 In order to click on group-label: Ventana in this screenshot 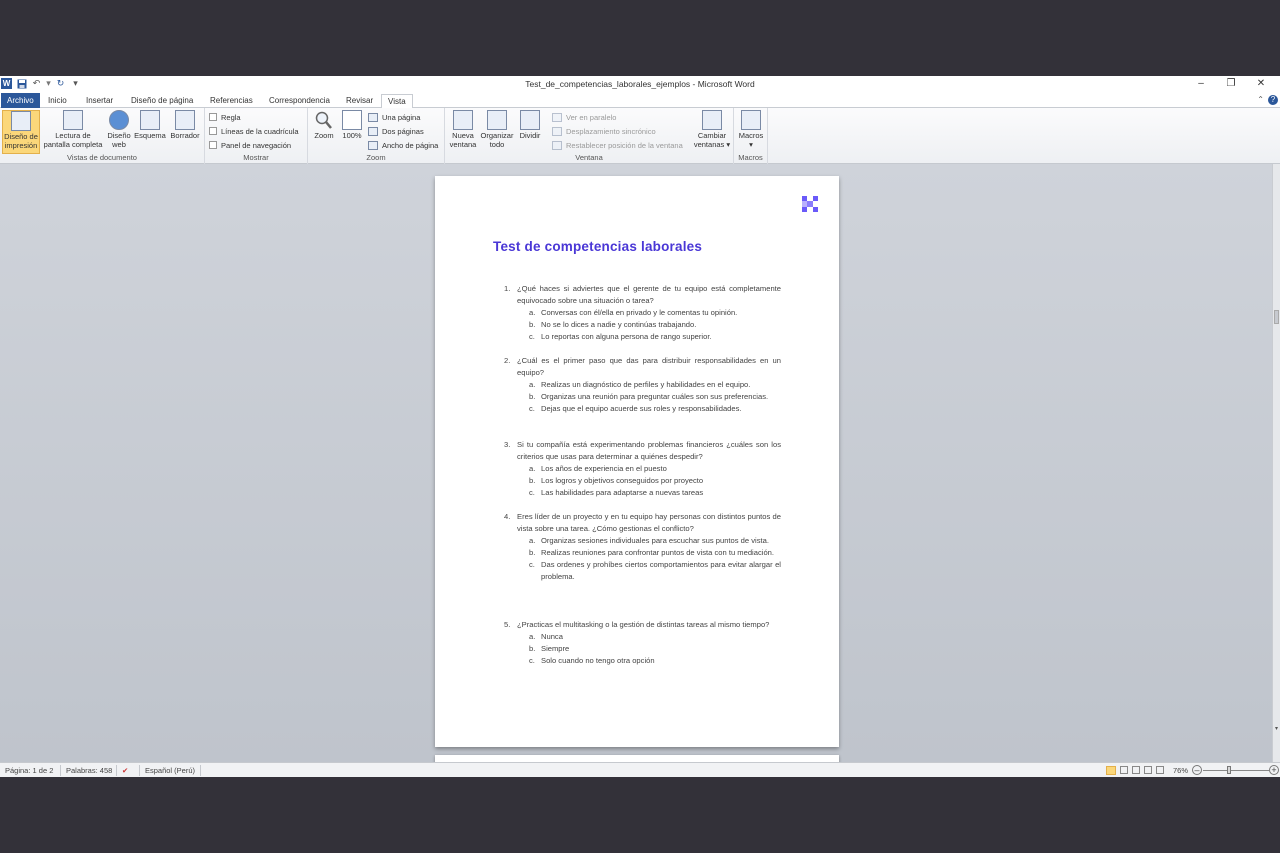, I will do `click(589, 157)`.